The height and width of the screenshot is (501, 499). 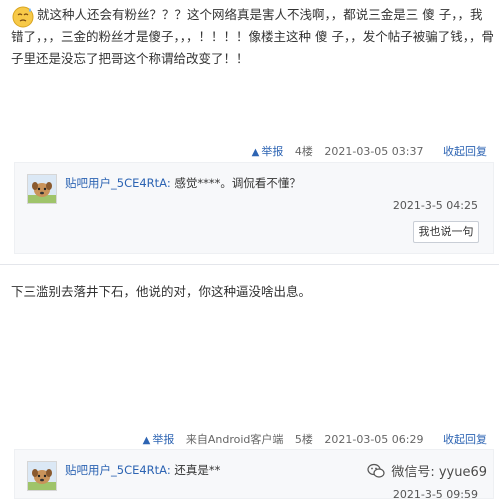 I want to click on post-content: 下三滥别去落井下石，他说的对，你这种逼没啥出息。, so click(x=161, y=291).